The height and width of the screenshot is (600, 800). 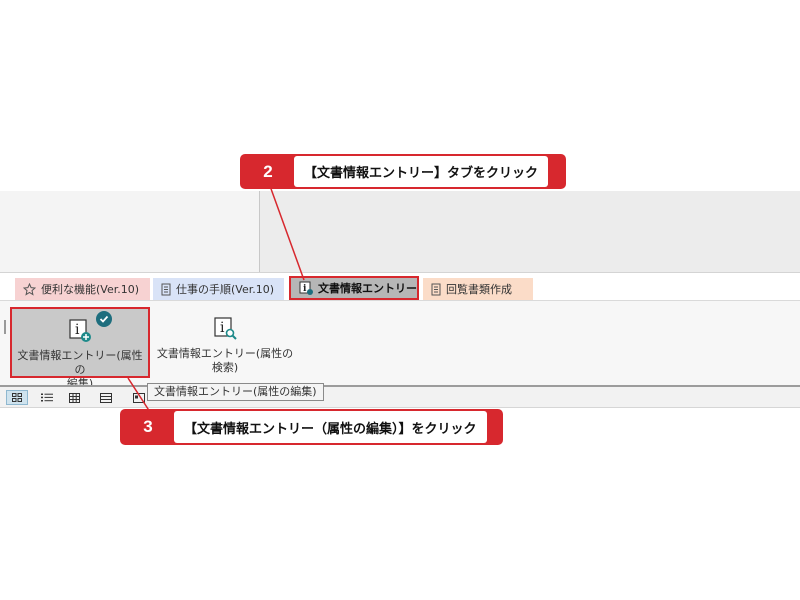 I want to click on table-view-icon, so click(x=74, y=397).